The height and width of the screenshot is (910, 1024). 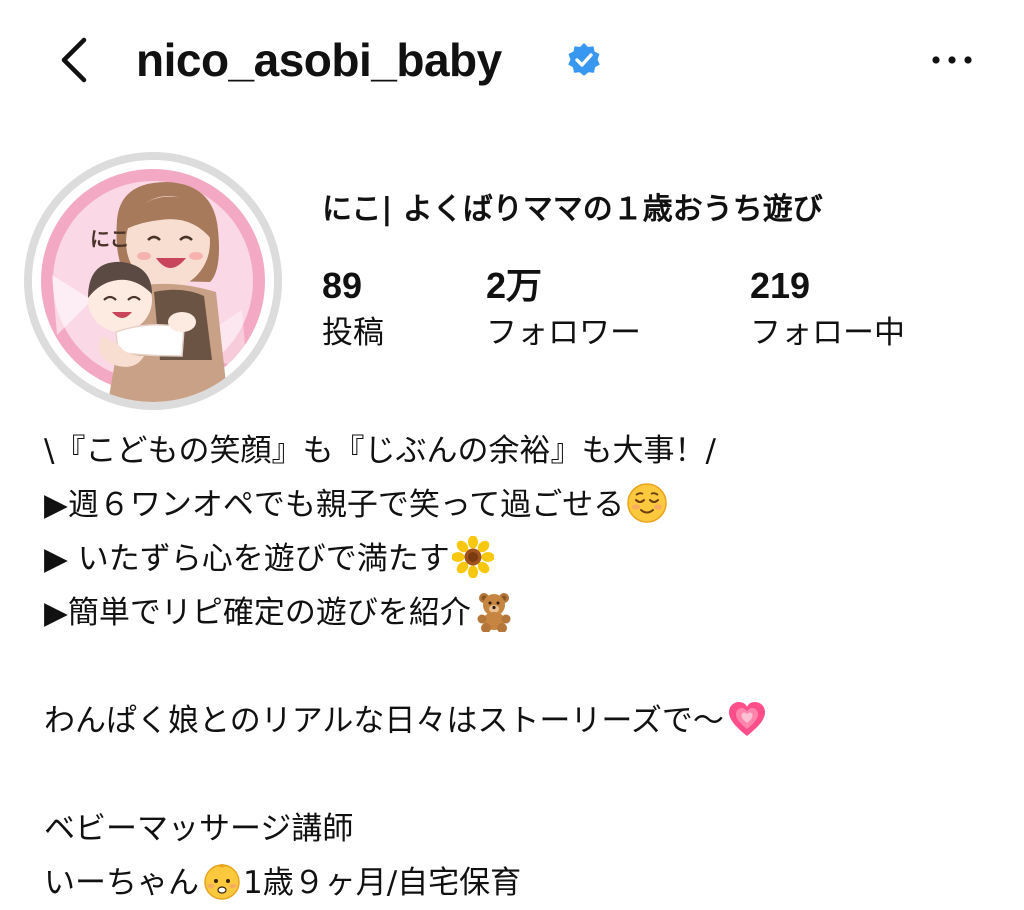 What do you see at coordinates (257, 613) in the screenshot?
I see `bio-text: ▶簡単でリピ確定の遊びを紹介` at bounding box center [257, 613].